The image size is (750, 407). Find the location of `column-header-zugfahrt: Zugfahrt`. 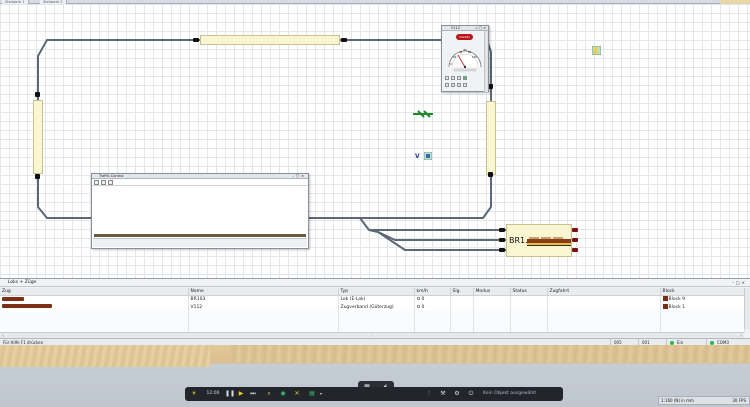

column-header-zugfahrt: Zugfahrt is located at coordinates (604, 292).